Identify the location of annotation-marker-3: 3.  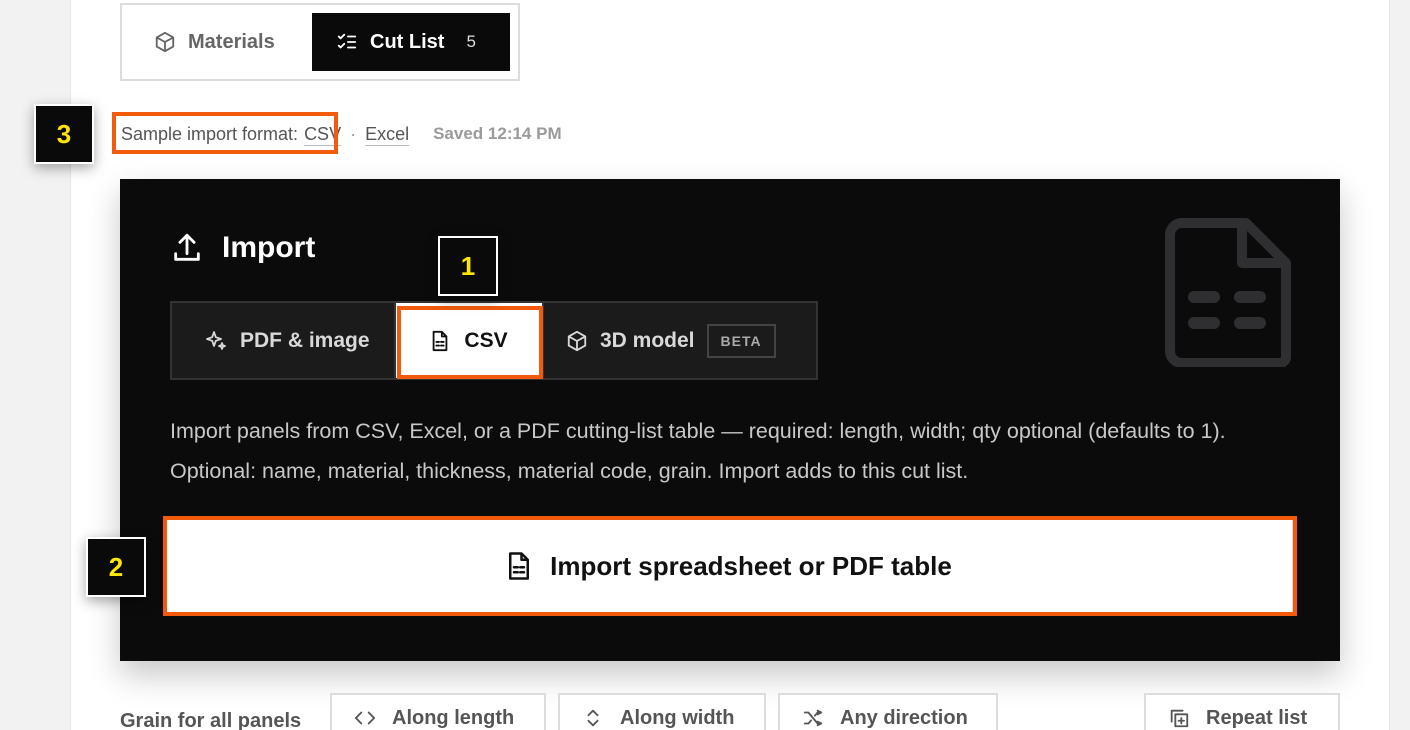
(64, 134).